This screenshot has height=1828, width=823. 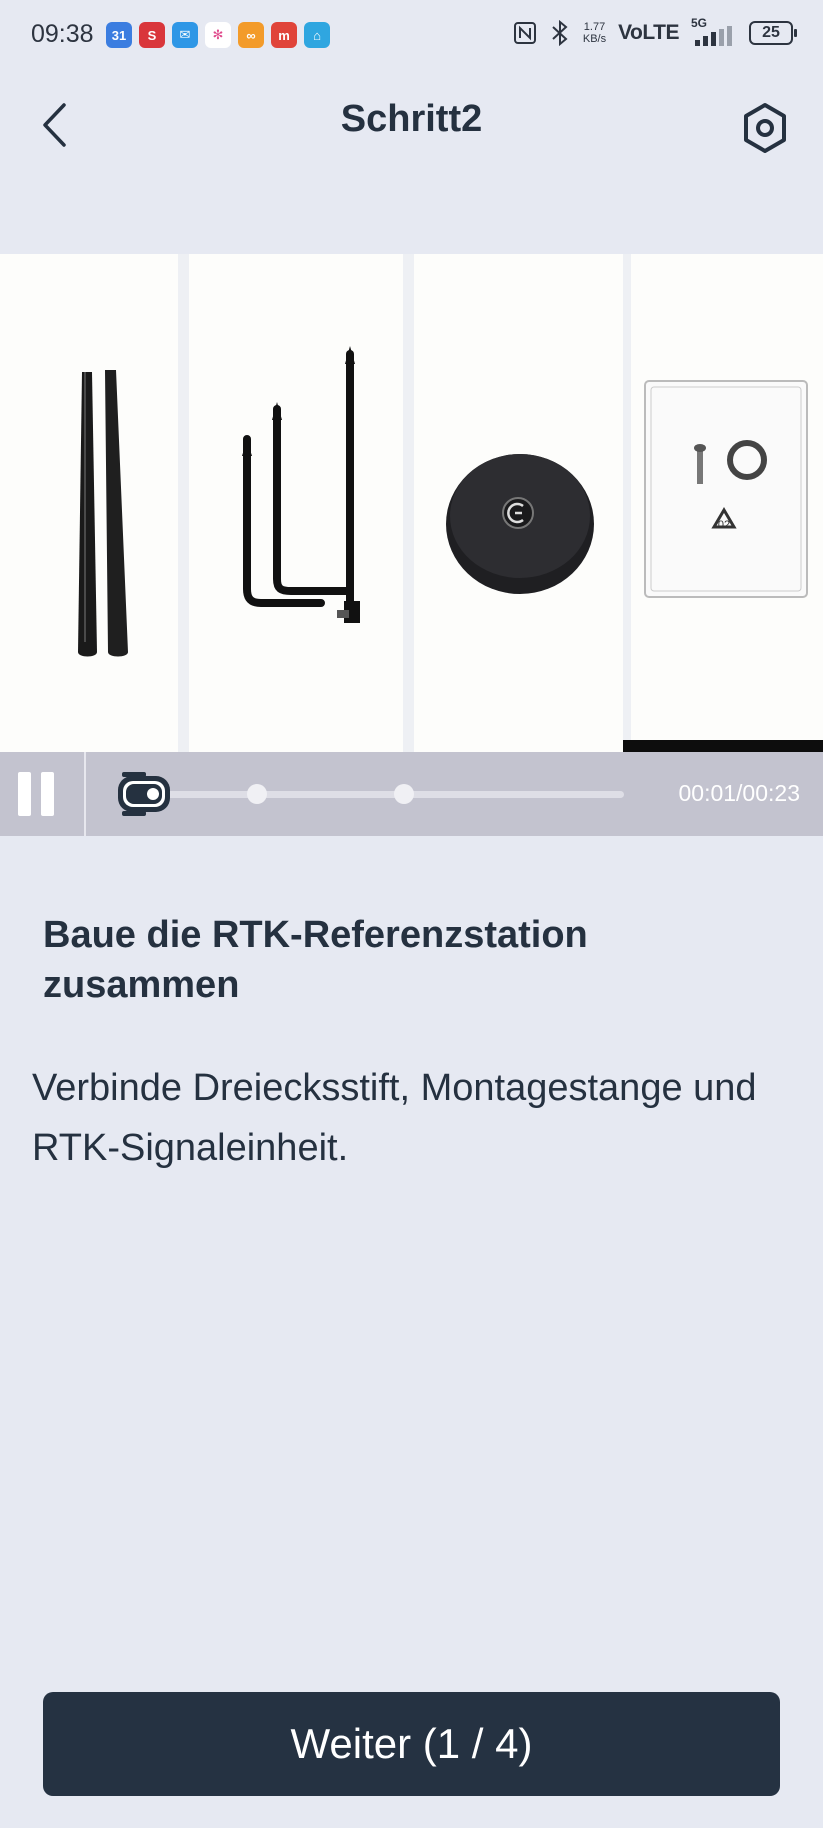 I want to click on settings-icon, so click(x=765, y=128).